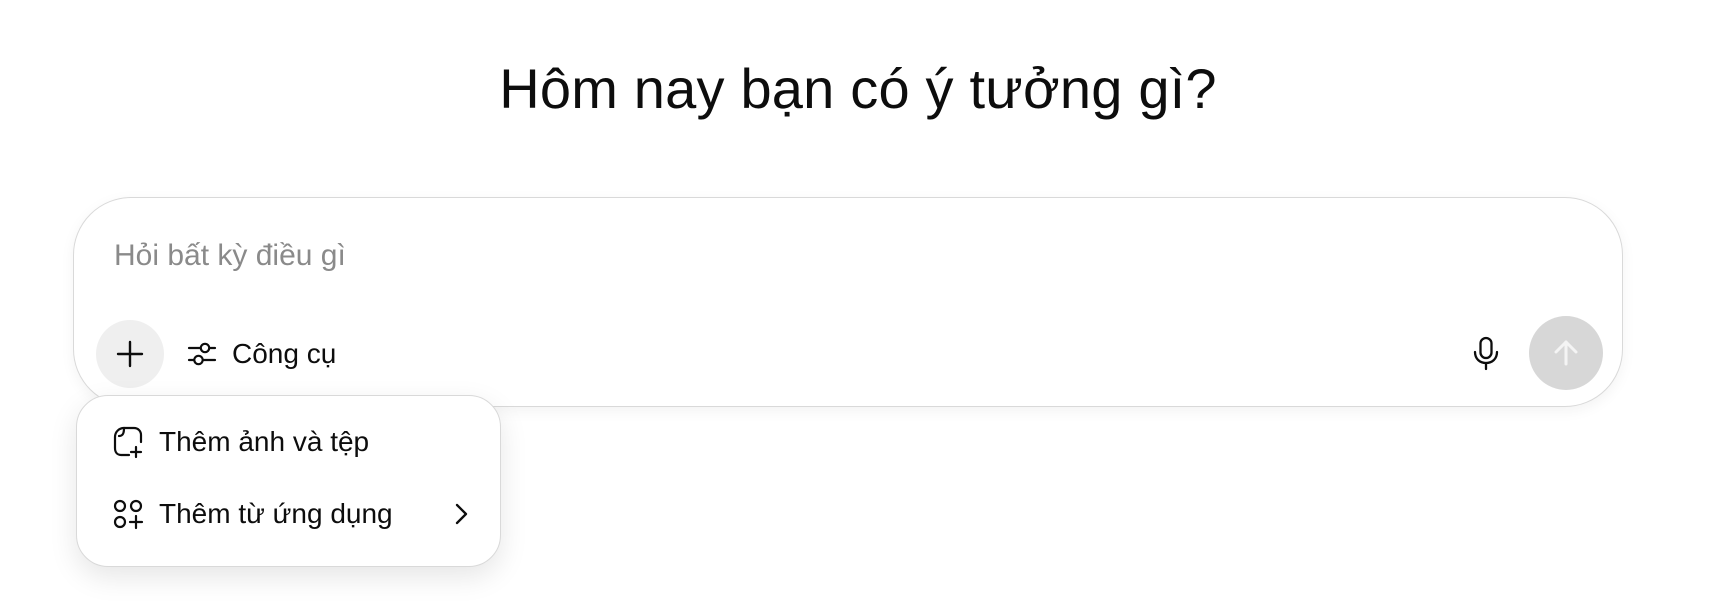 The height and width of the screenshot is (606, 1716). What do you see at coordinates (202, 354) in the screenshot?
I see `sliders-icon` at bounding box center [202, 354].